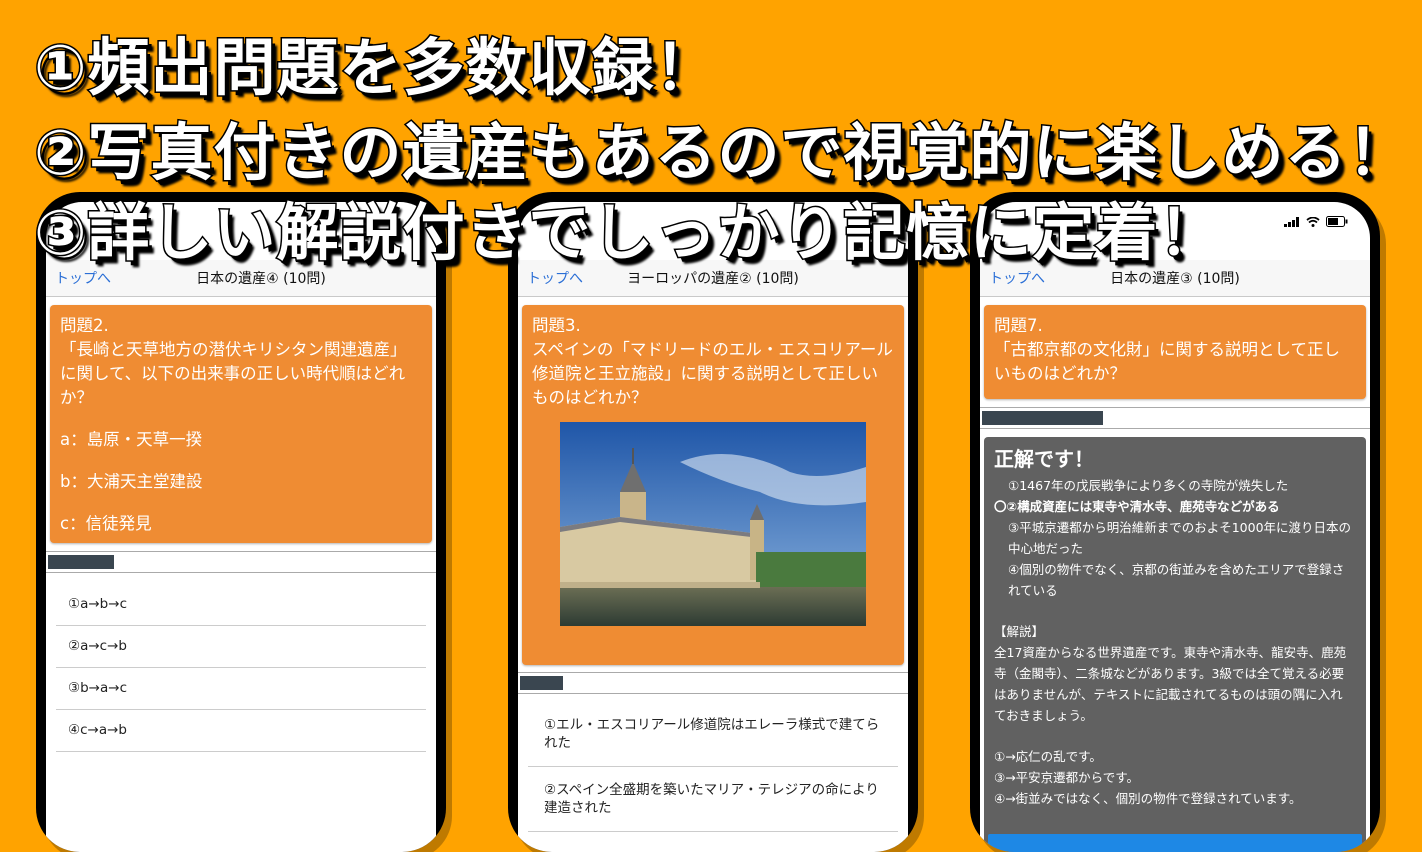  What do you see at coordinates (241, 731) in the screenshot?
I see `answer-option: ④c→a→b` at bounding box center [241, 731].